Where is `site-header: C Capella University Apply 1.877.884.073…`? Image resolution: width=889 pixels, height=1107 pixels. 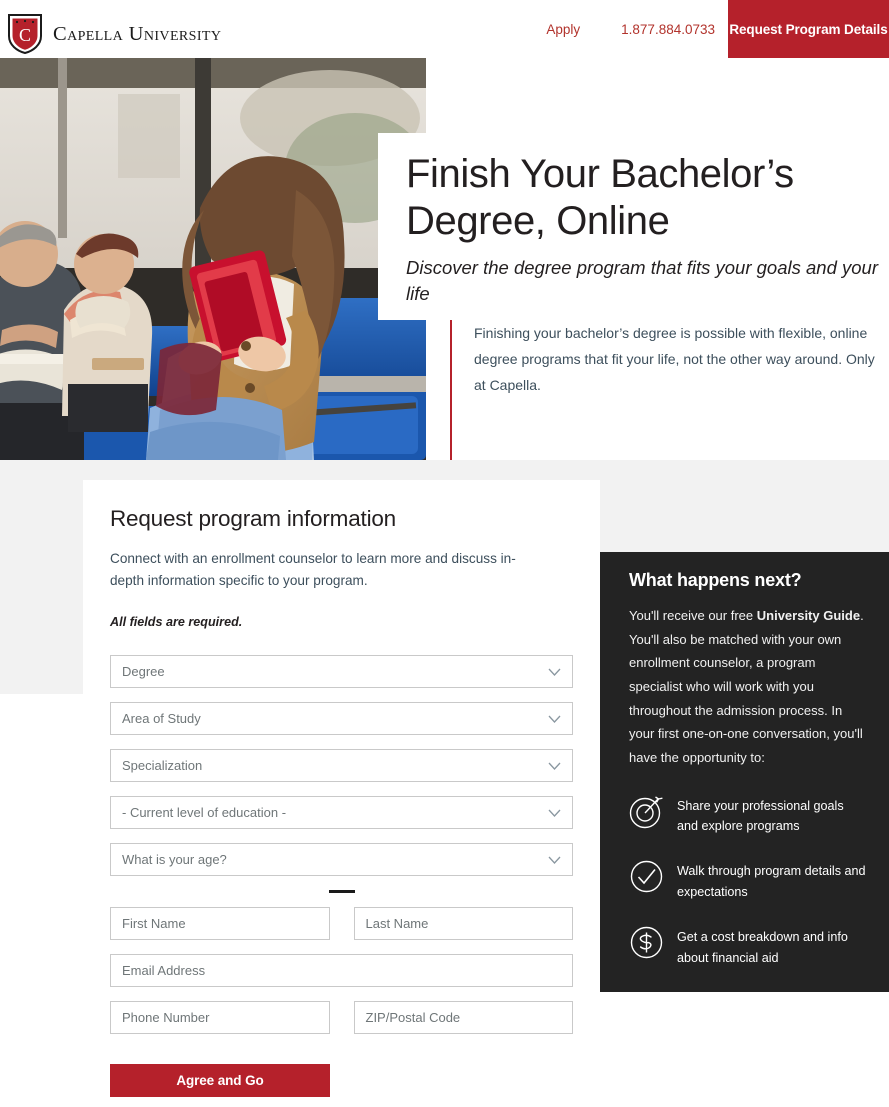
site-header: C Capella University Apply 1.877.884.073… is located at coordinates (444, 29).